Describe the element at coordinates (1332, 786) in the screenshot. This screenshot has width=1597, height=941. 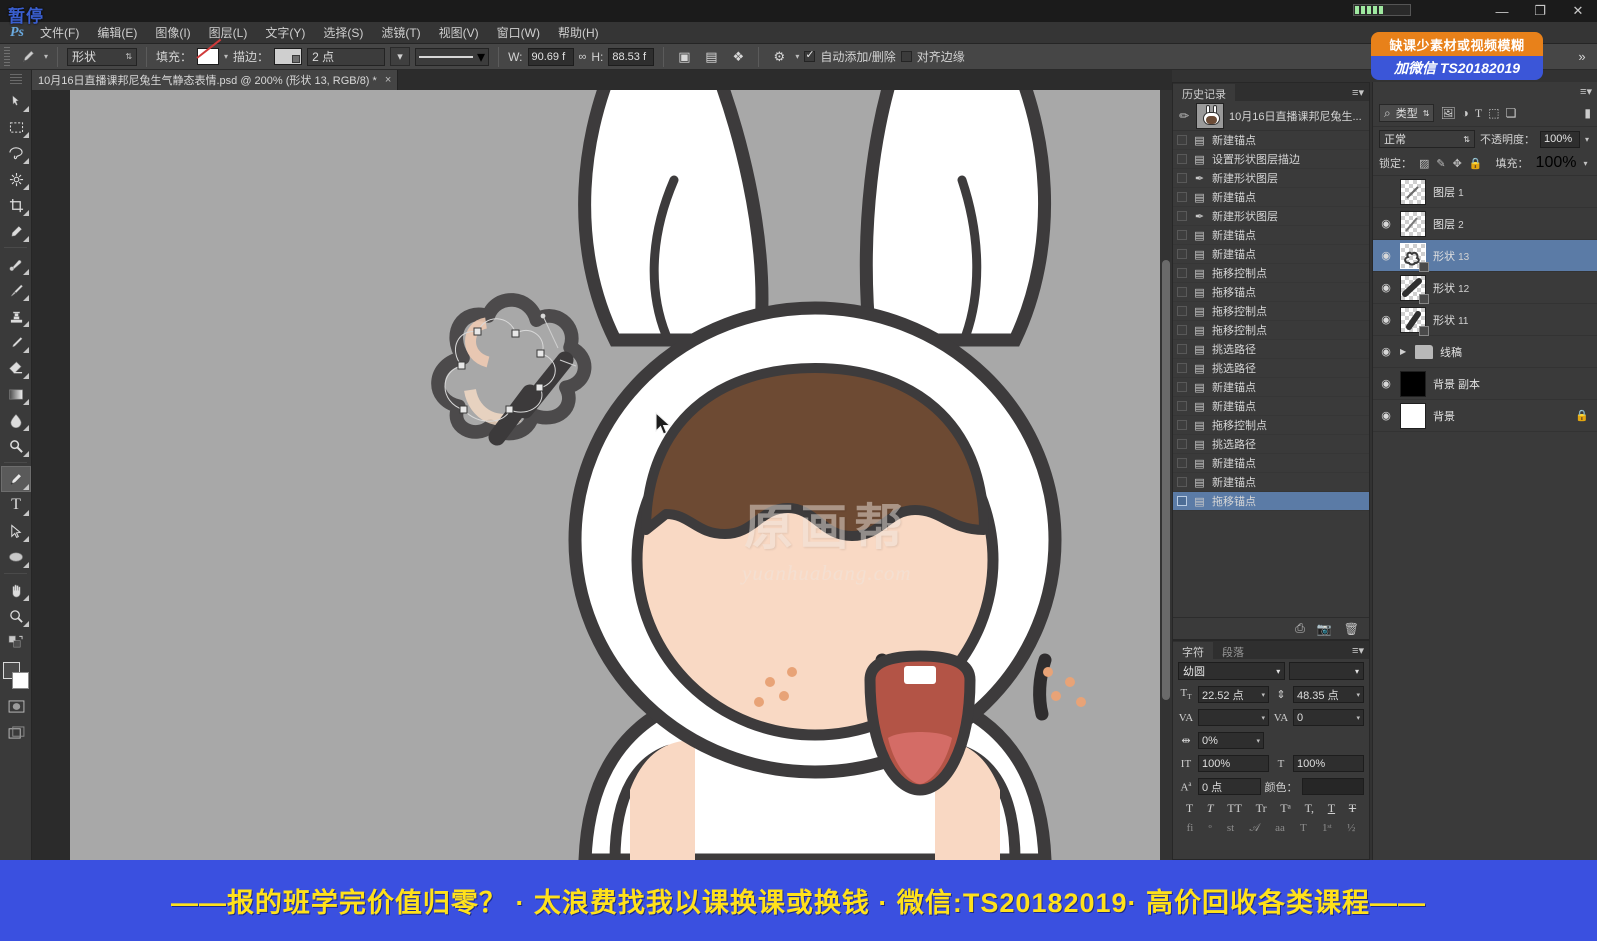
I see `text-color-swatch` at that location.